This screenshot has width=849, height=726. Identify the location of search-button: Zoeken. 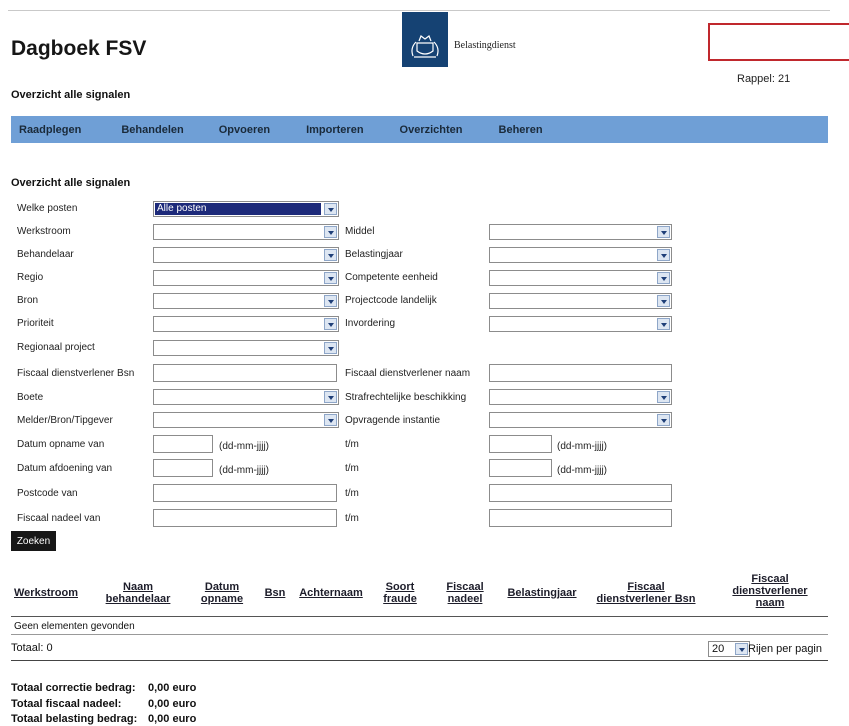
(33, 541).